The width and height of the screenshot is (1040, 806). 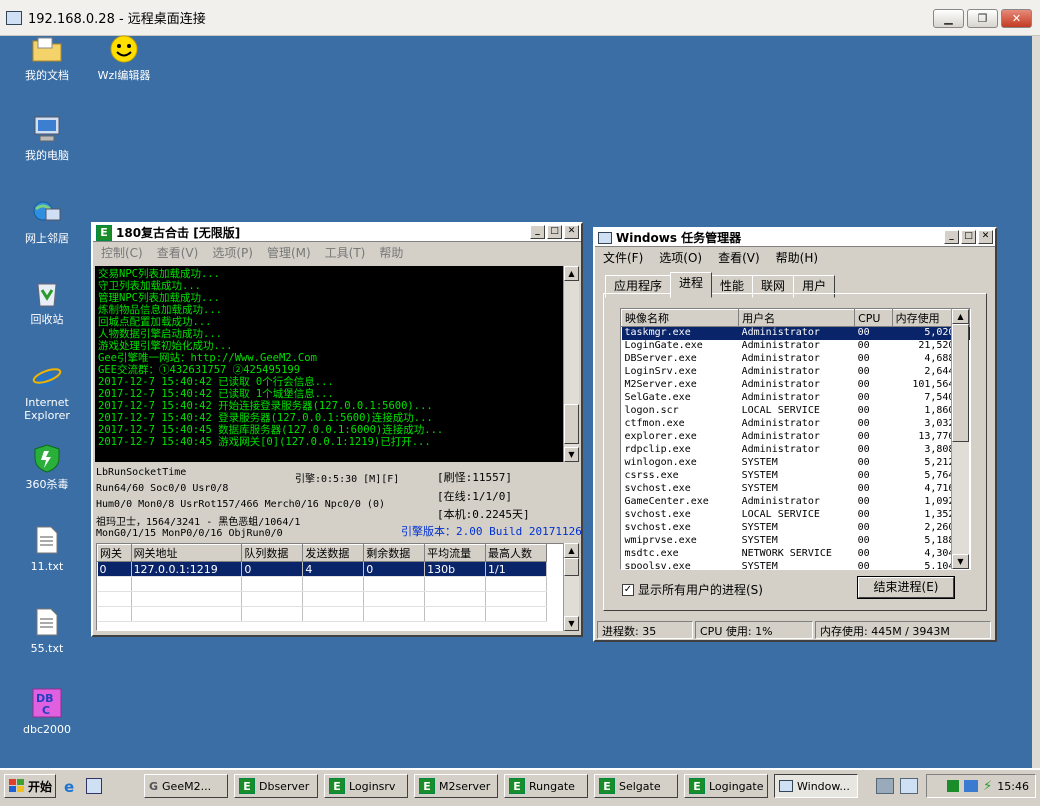 I want to click on show-all-users-checkbox: ✓ 显示所有用户的进程(S), so click(x=692, y=589).